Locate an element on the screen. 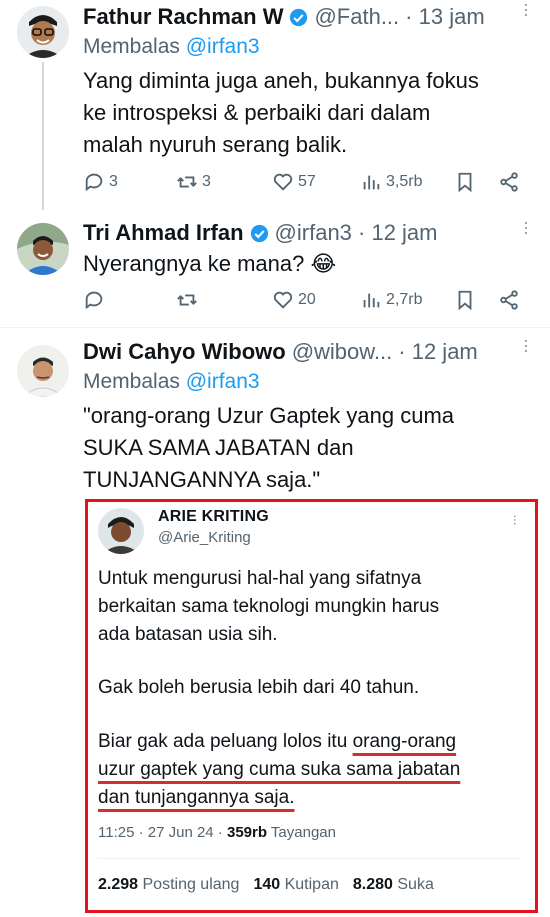 This screenshot has height=917, width=550. views-button: 3,5rb is located at coordinates (391, 182).